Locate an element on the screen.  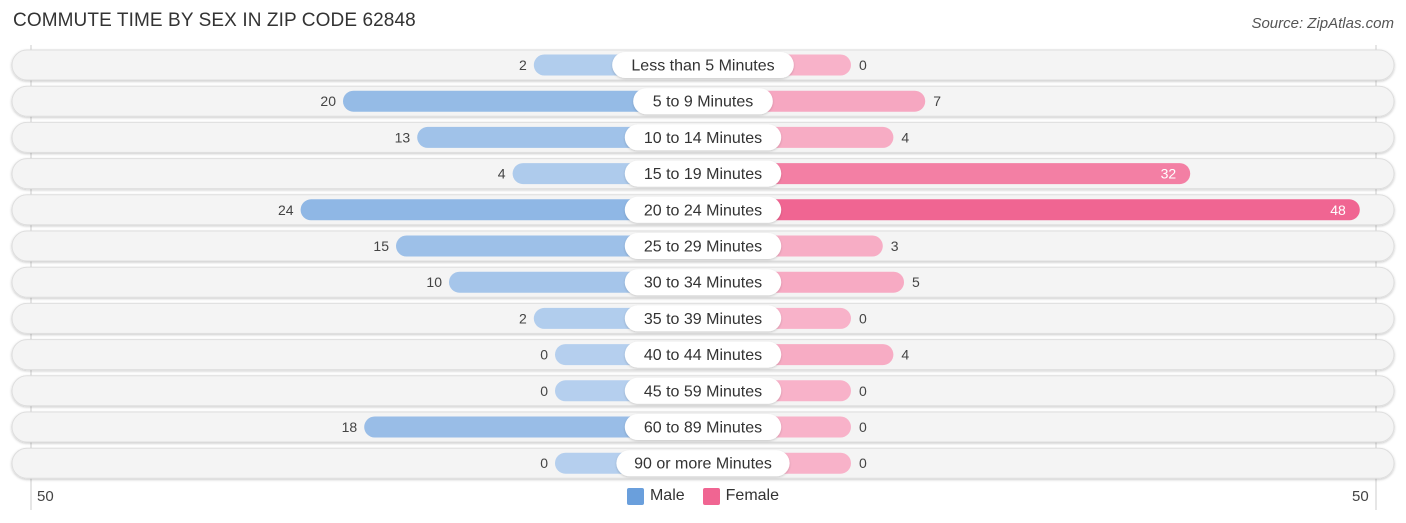
legend-item-female: Female is located at coordinates (741, 496).